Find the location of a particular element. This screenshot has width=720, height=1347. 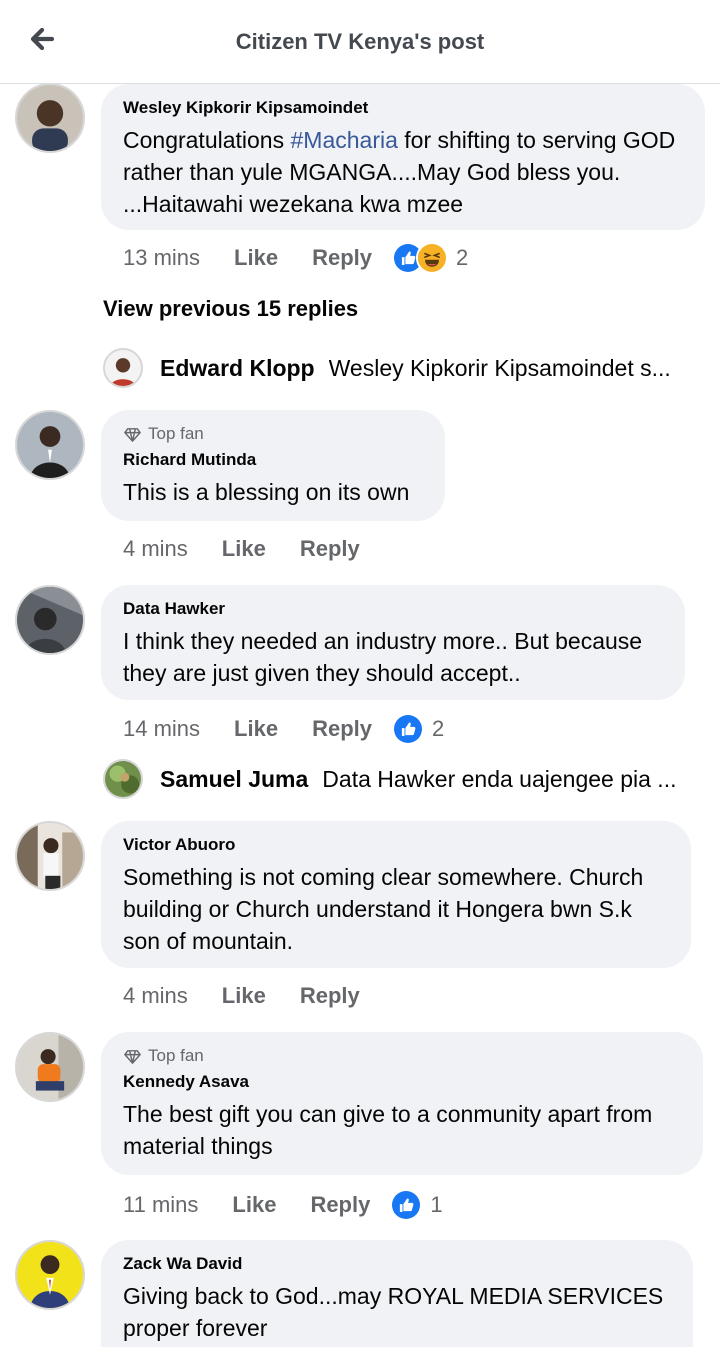

comment-actions: 11 mins Like Reply 1 is located at coordinates (283, 1205).